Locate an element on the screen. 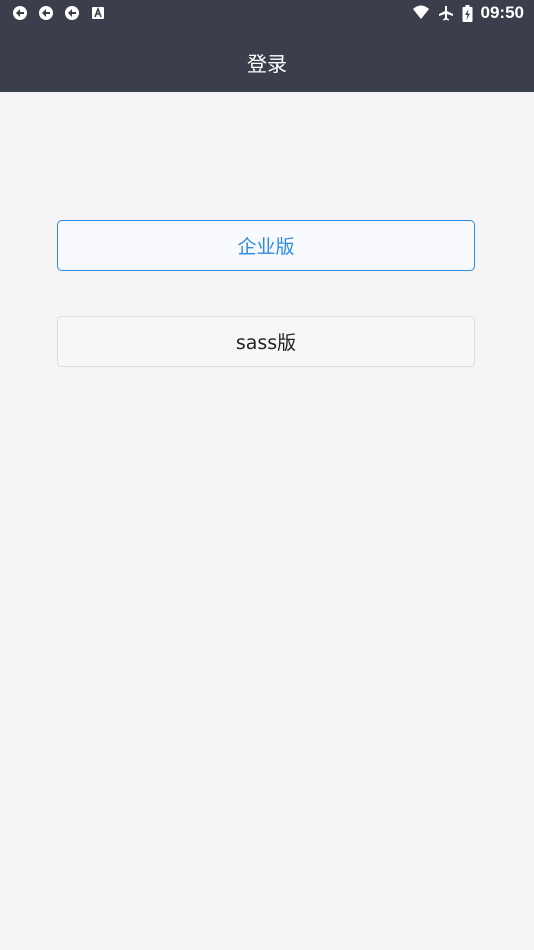 This screenshot has width=534, height=950. wifi-icon is located at coordinates (420, 12).